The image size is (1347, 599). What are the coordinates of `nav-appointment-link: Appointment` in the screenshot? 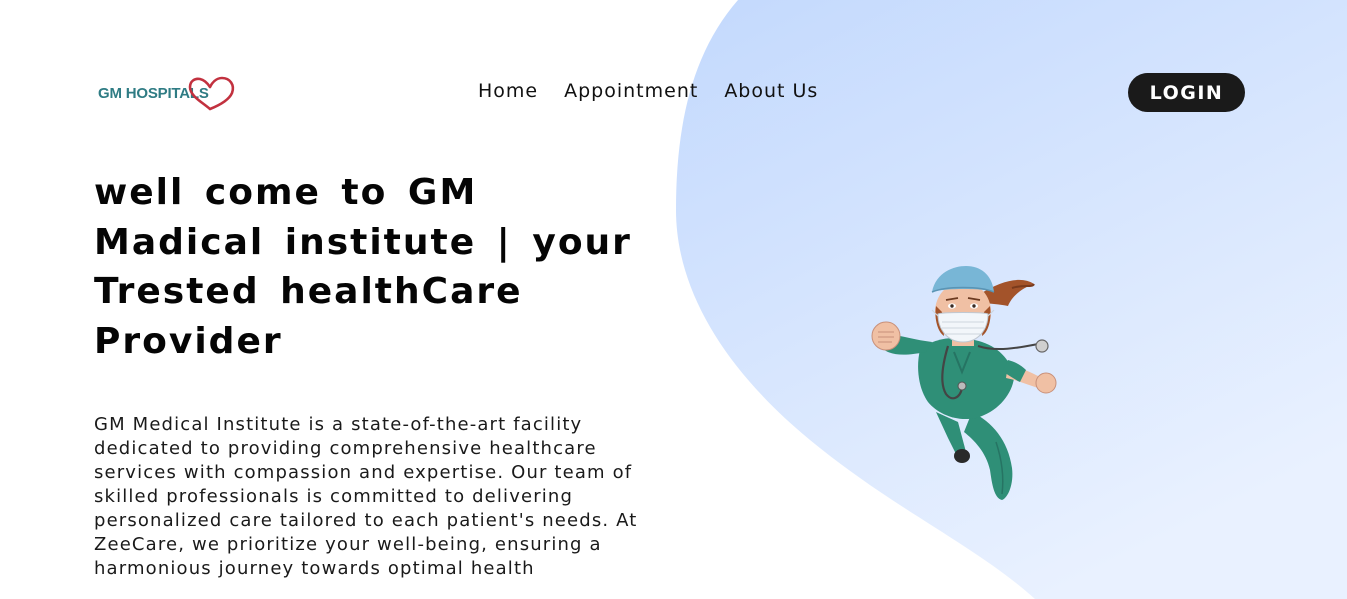 It's located at (631, 91).